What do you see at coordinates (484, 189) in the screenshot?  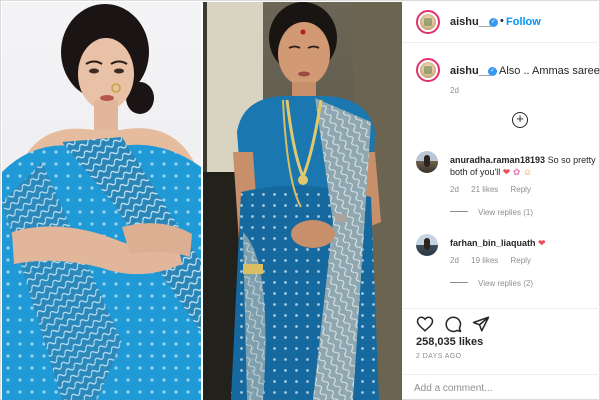 I see `comment-likes: 21 likes` at bounding box center [484, 189].